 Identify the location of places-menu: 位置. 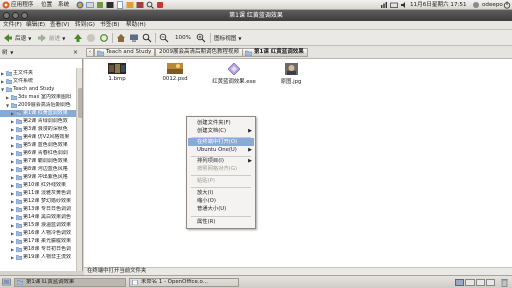
(46, 5).